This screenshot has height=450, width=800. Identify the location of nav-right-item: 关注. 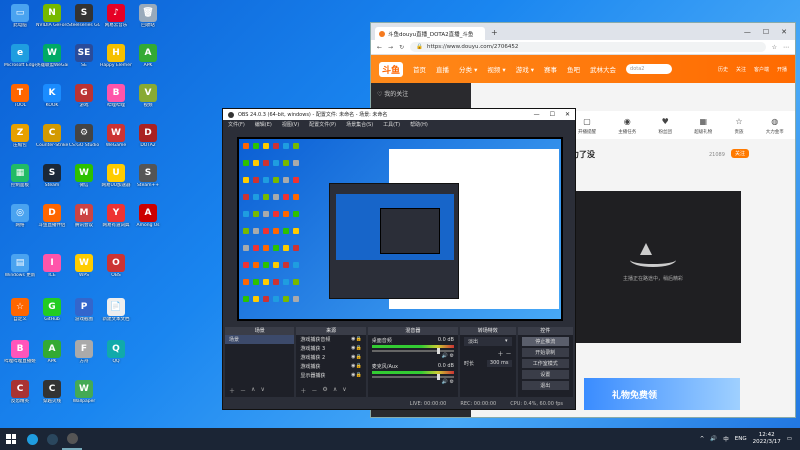
(741, 69).